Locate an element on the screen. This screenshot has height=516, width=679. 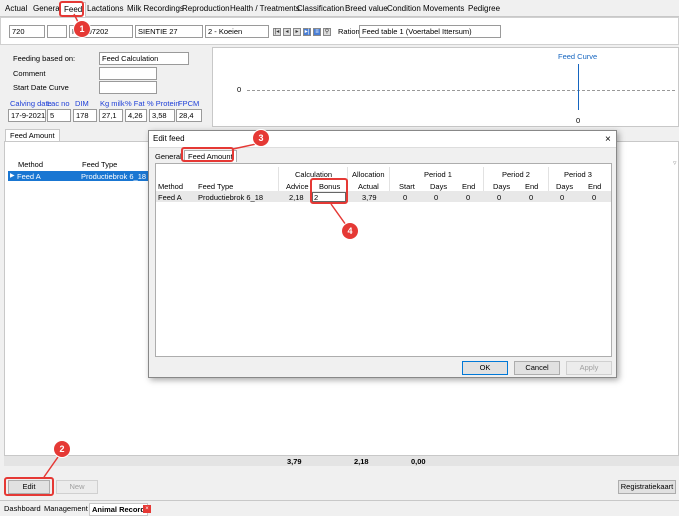
callout-1: 1 is located at coordinates (82, 29).